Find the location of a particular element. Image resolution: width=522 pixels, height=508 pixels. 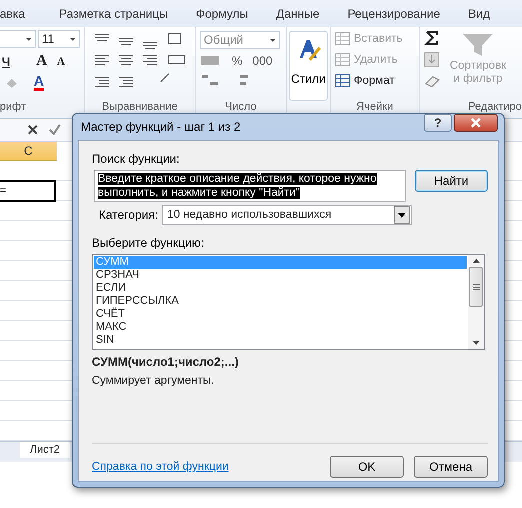

function-item: SIN is located at coordinates (280, 340).